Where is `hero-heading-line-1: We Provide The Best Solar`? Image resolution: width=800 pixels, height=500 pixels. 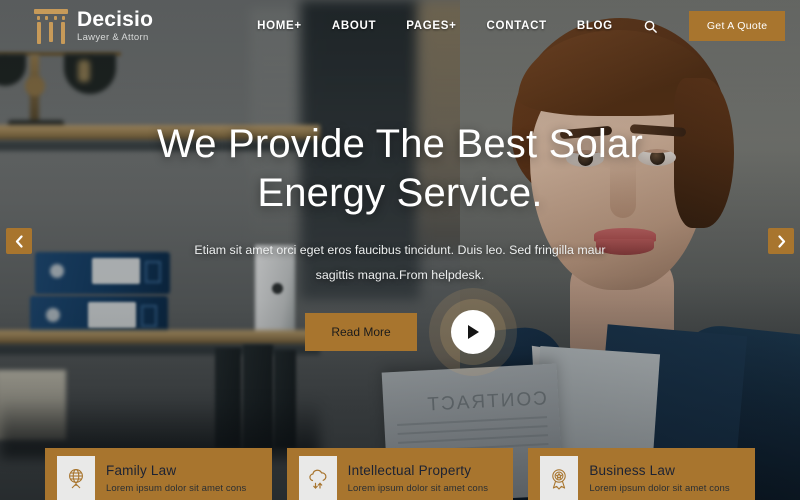 hero-heading-line-1: We Provide The Best Solar is located at coordinates (400, 144).